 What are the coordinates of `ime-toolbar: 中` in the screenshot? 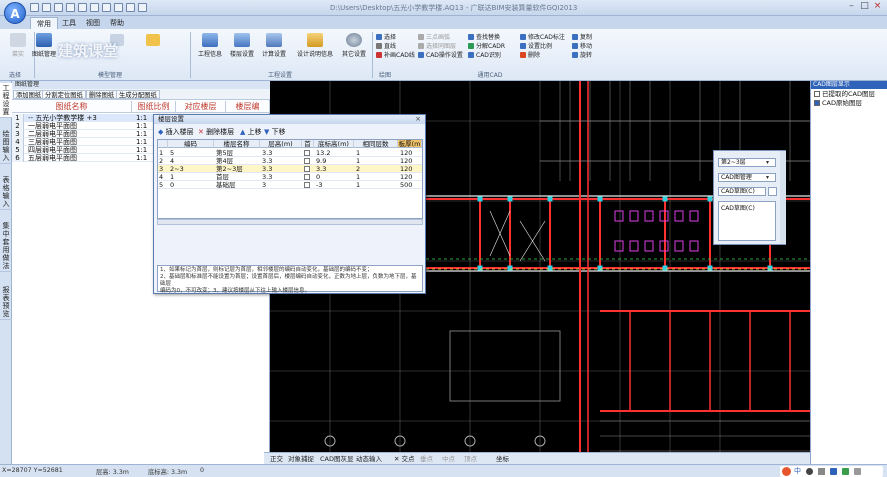 It's located at (831, 471).